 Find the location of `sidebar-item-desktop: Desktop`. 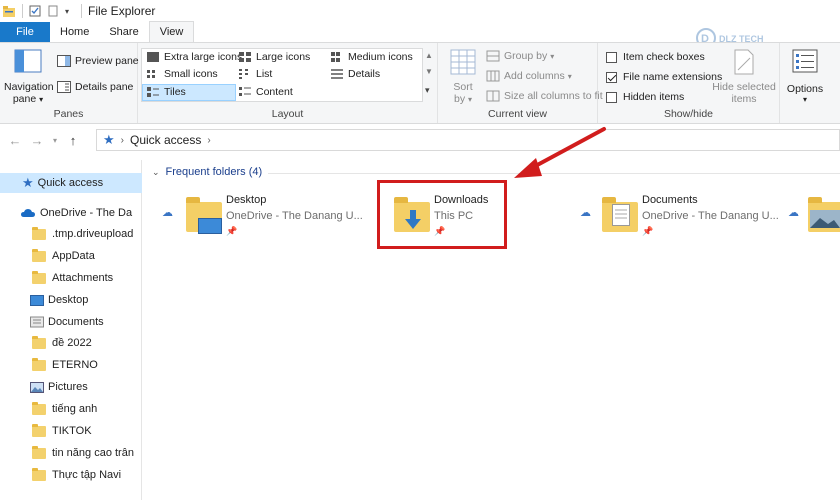

sidebar-item-desktop: Desktop is located at coordinates (71, 300).